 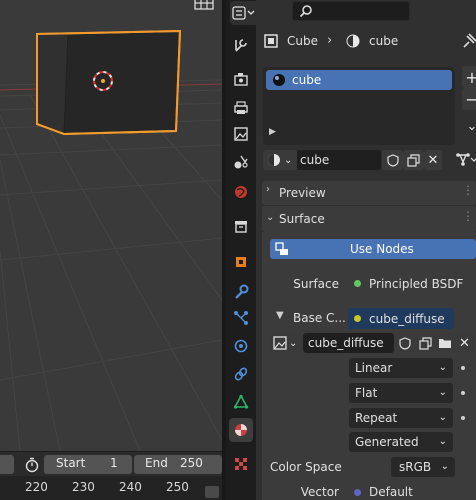 I want to click on duplicate-icon, so click(x=413, y=160).